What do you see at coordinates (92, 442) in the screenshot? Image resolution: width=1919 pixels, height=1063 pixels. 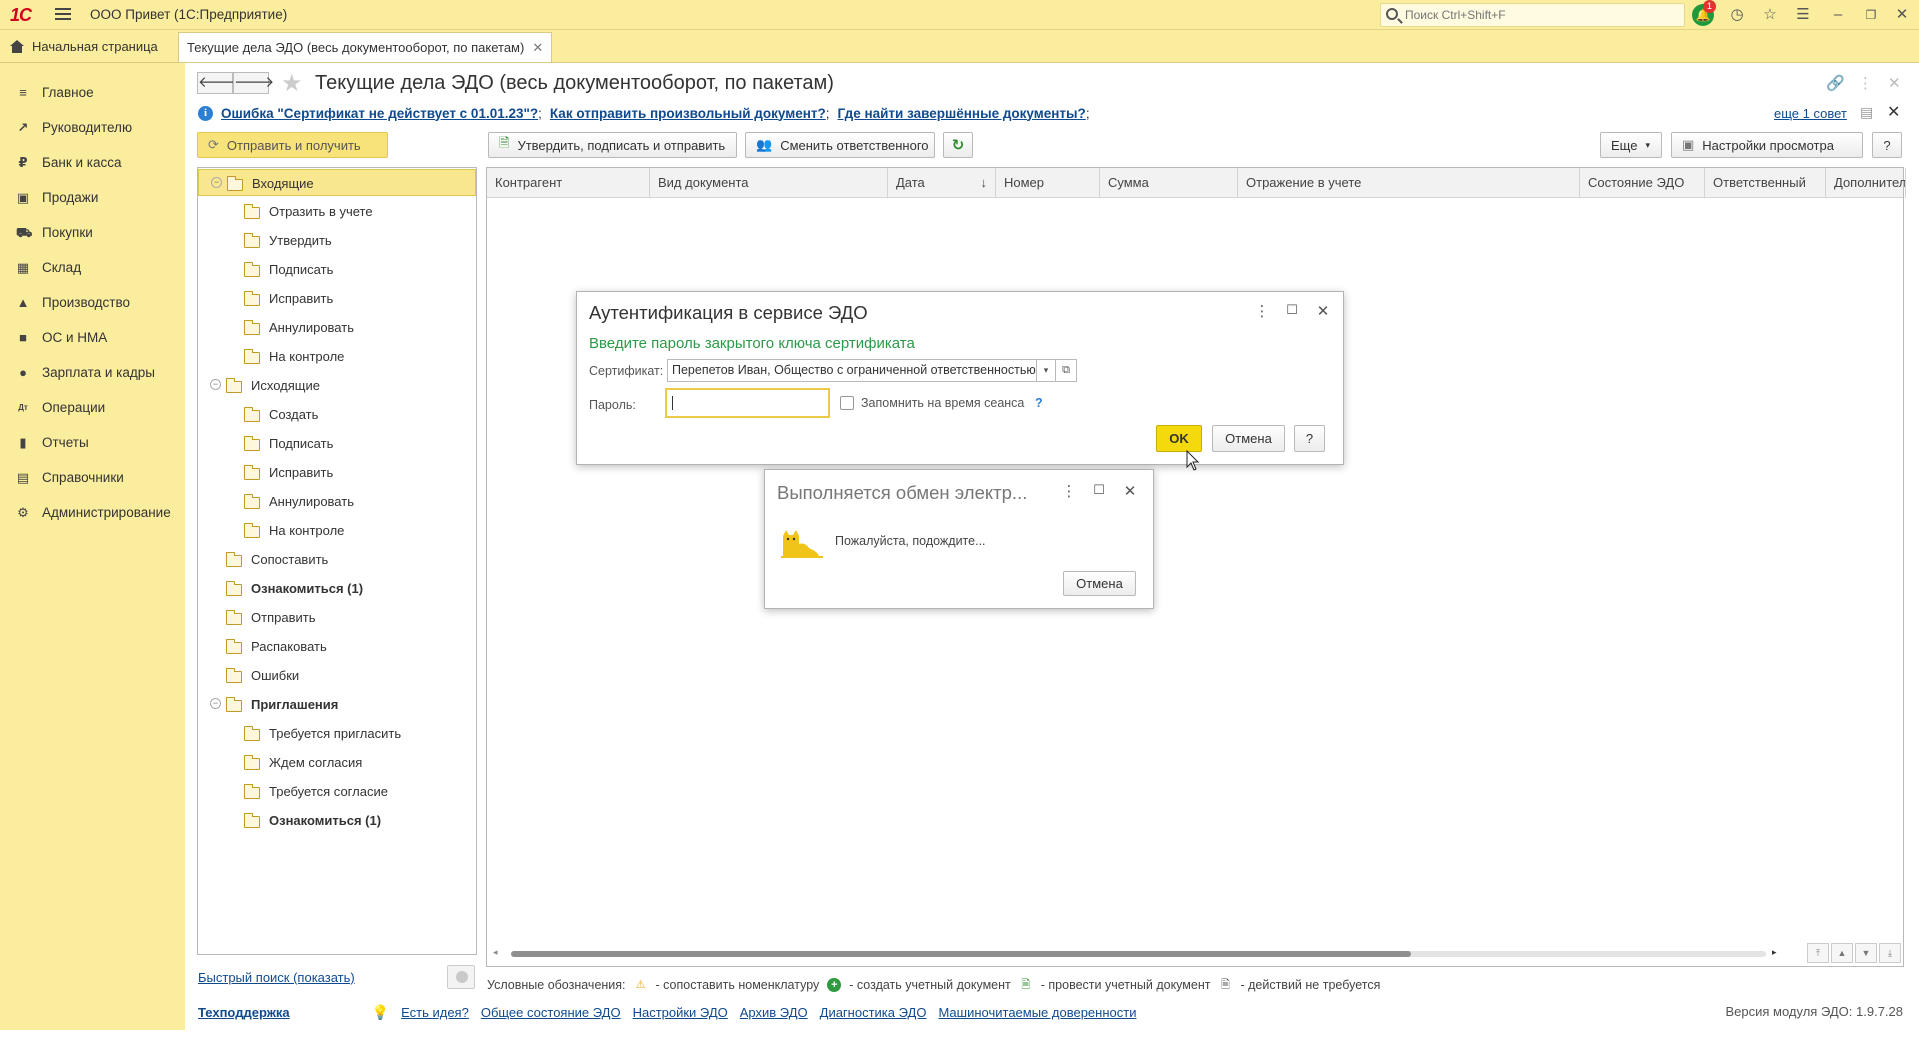 I see `sidebar-item: ▮ Отчеты` at bounding box center [92, 442].